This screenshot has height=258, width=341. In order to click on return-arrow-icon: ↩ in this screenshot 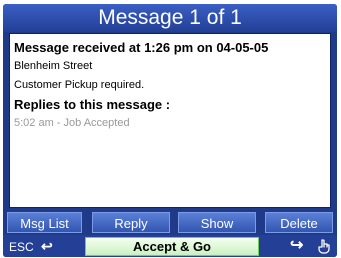, I will do `click(47, 246)`.